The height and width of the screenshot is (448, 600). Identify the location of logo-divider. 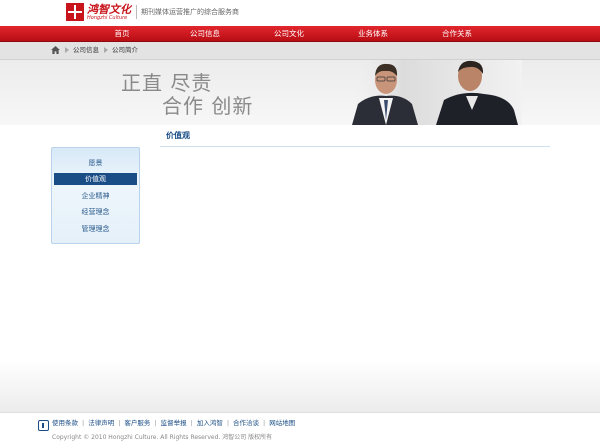
(136, 12).